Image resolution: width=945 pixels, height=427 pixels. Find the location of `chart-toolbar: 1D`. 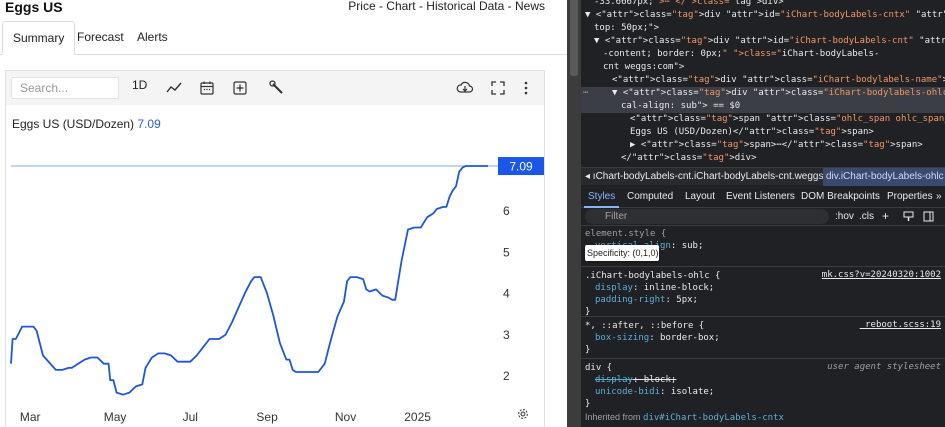

chart-toolbar: 1D is located at coordinates (275, 88).